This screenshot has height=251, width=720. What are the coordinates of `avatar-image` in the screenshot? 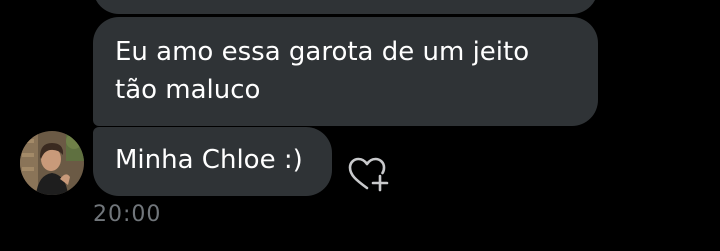 It's located at (52, 163).